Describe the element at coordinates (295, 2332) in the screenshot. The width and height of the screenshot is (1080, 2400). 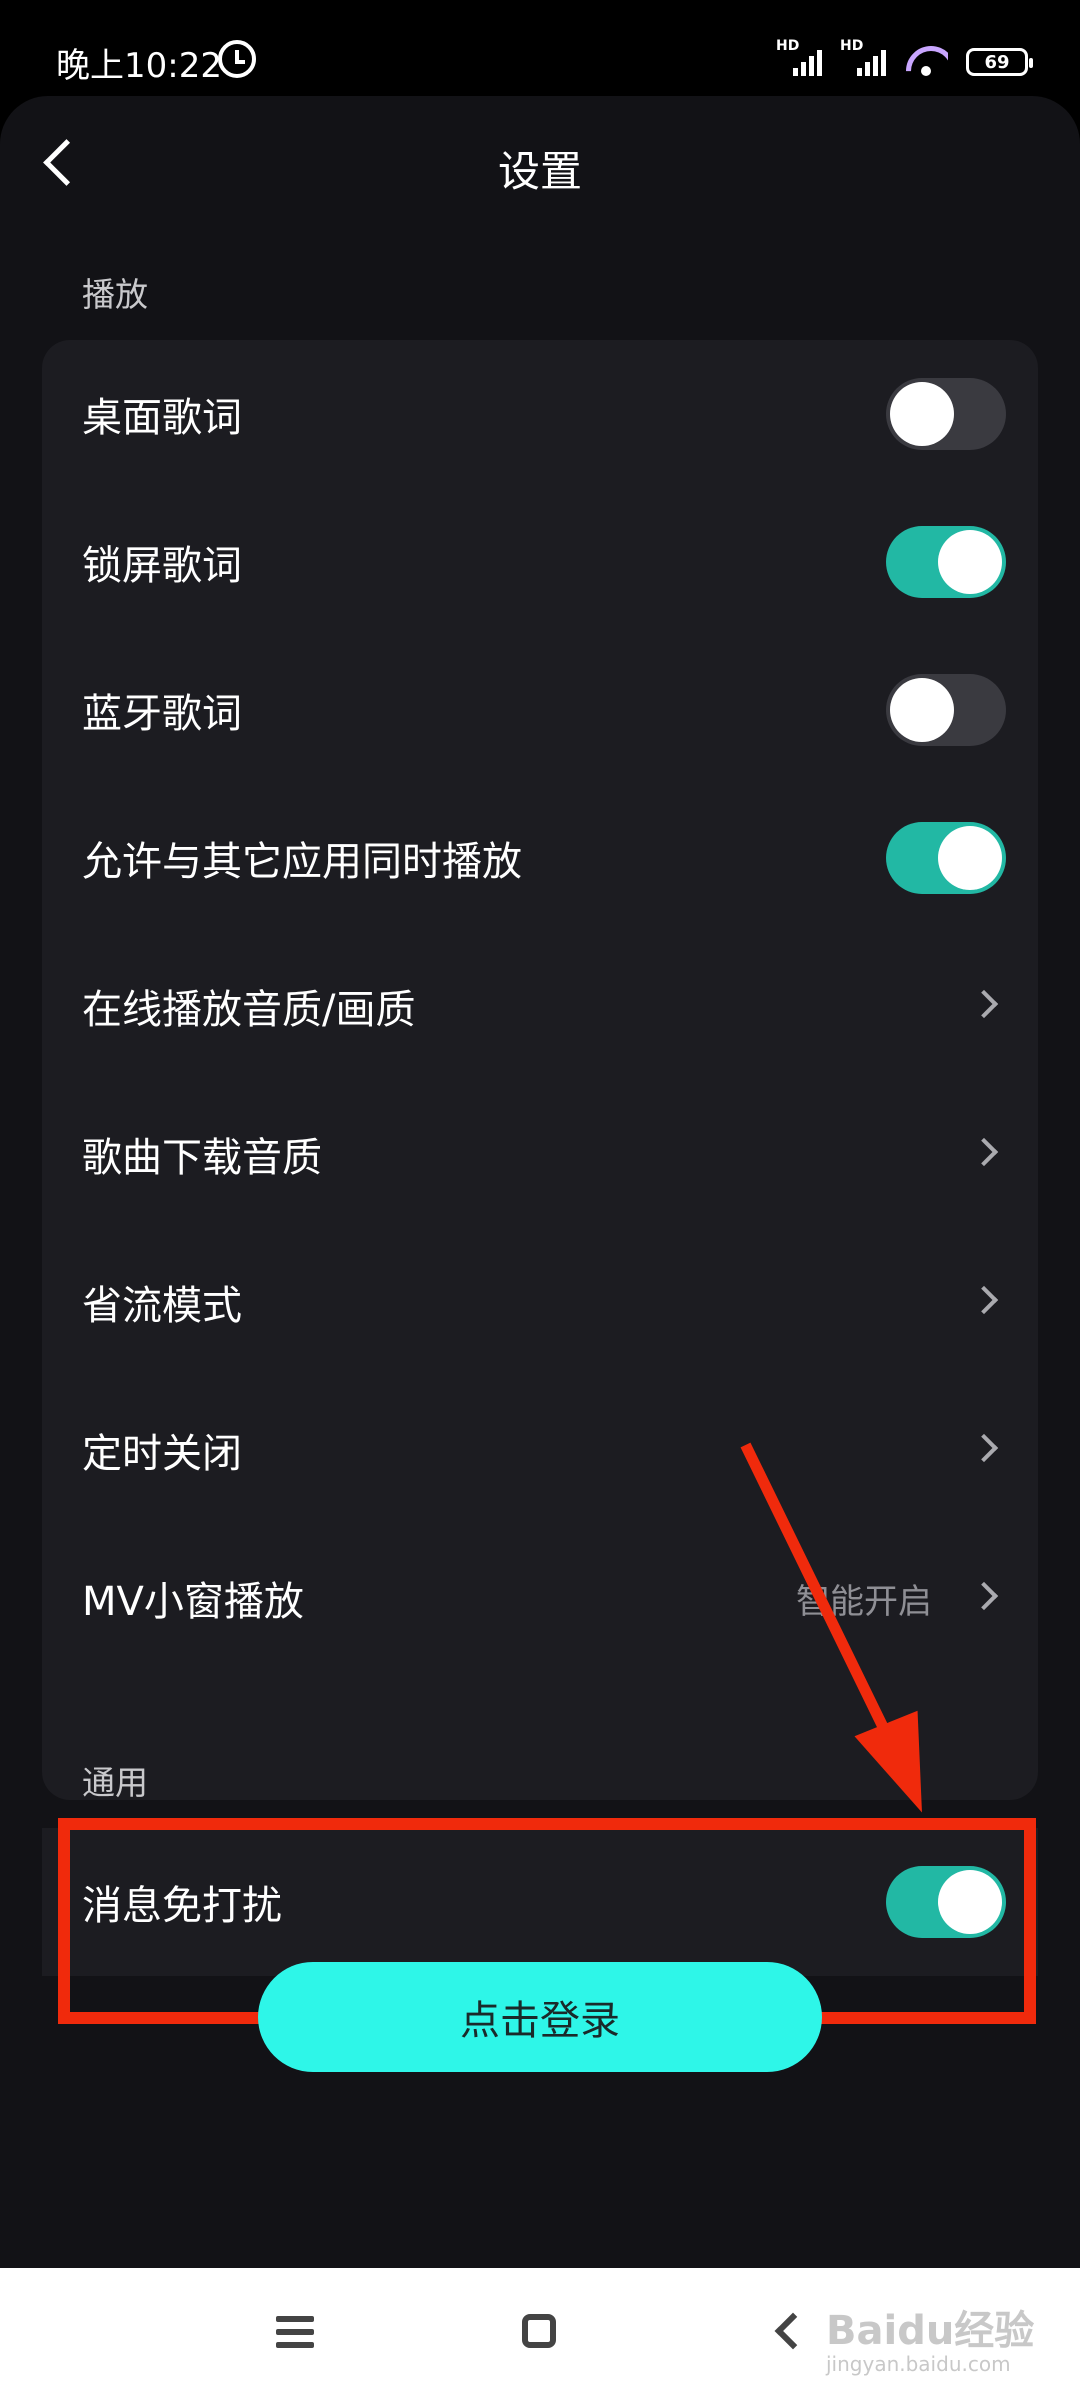
I see `recent-apps-button` at that location.